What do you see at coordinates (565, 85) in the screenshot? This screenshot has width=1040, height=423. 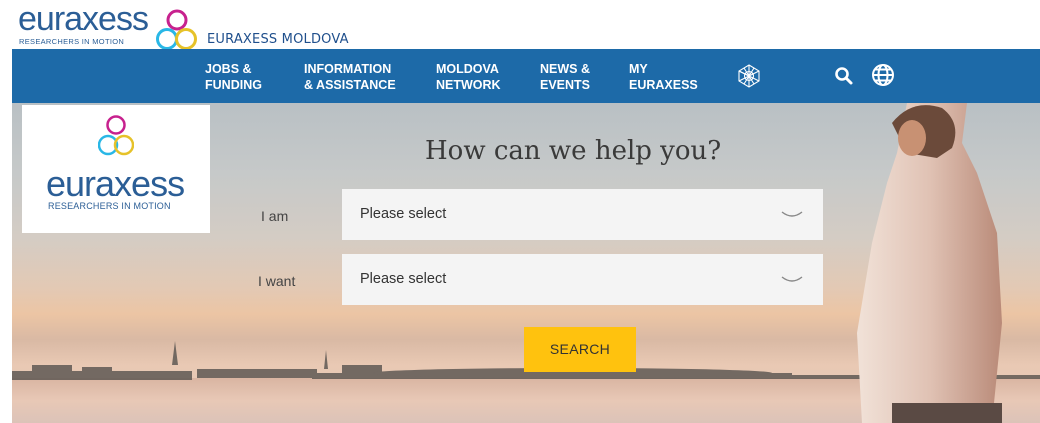 I see `nav-label: EVENTS` at bounding box center [565, 85].